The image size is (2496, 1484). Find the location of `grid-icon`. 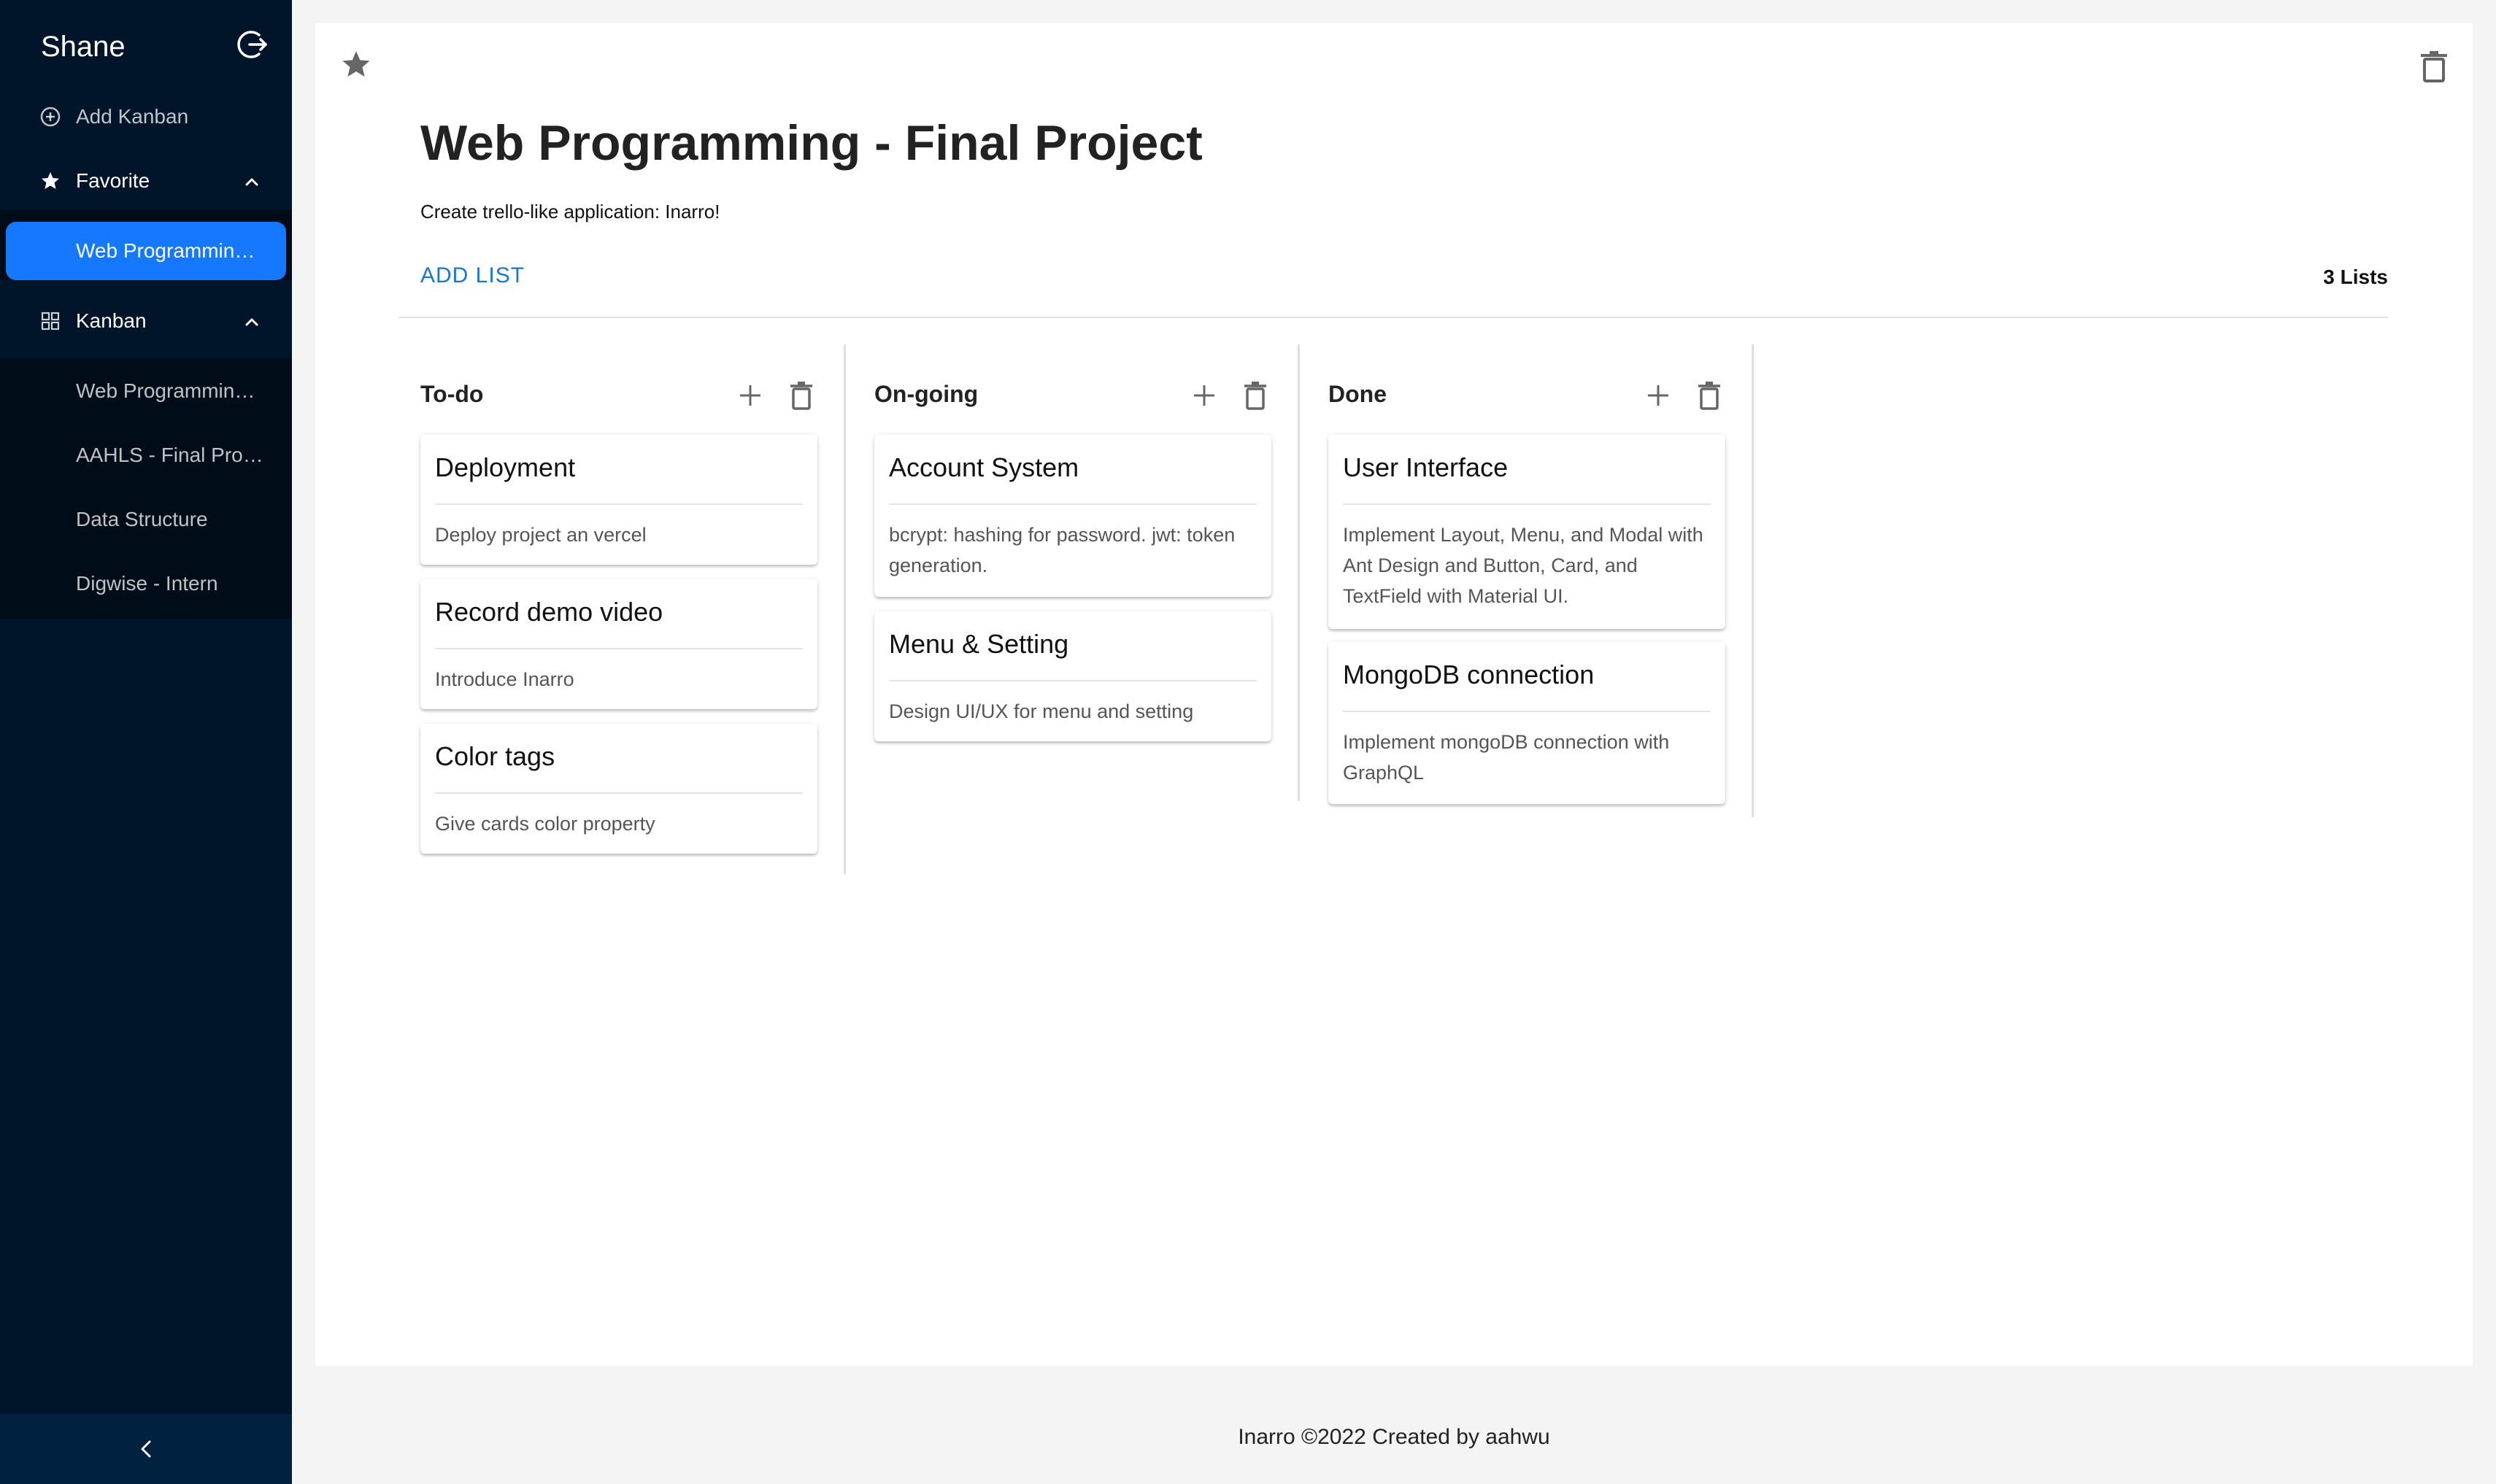

grid-icon is located at coordinates (50, 321).